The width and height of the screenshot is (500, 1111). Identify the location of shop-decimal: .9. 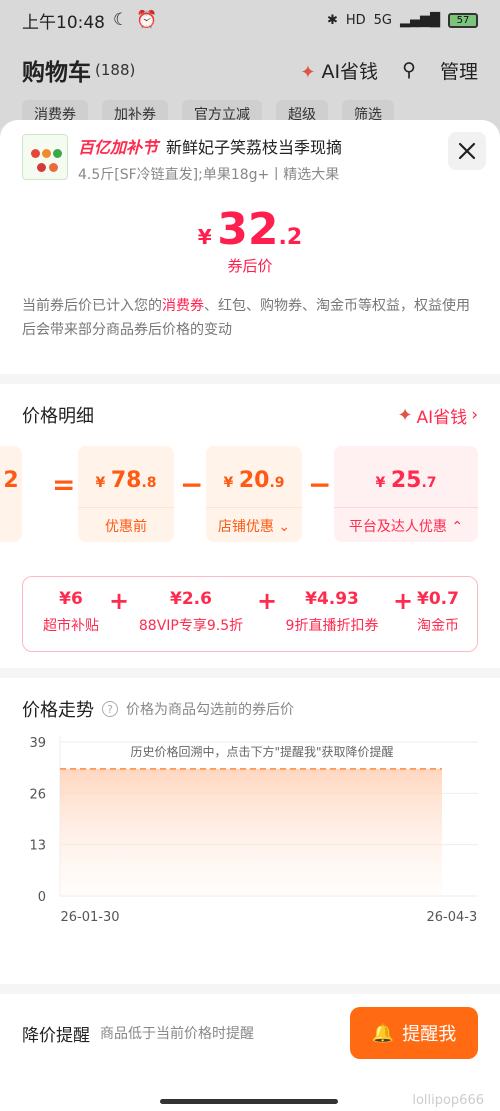
(277, 483).